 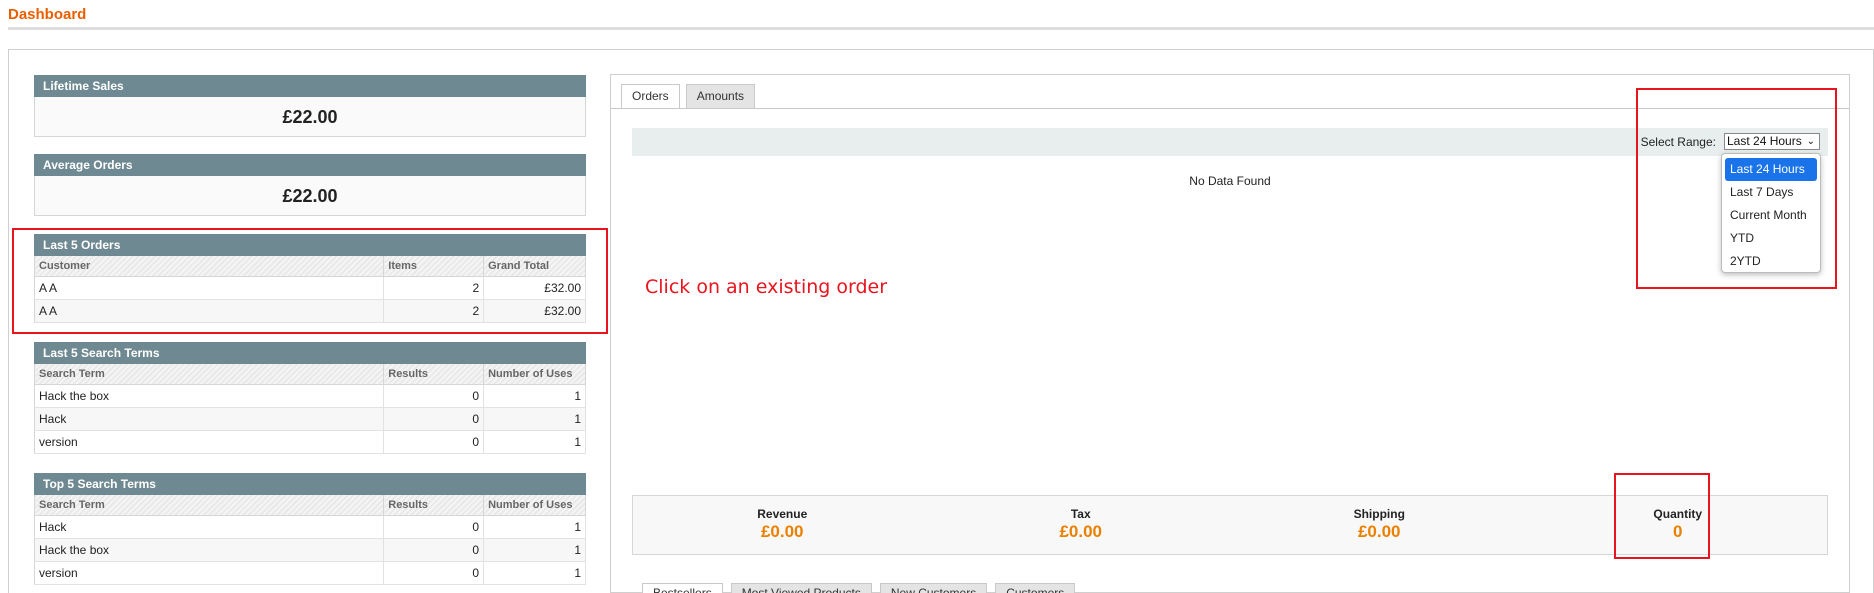 I want to click on average-orders-block: Average Orders £22.00, so click(x=310, y=185).